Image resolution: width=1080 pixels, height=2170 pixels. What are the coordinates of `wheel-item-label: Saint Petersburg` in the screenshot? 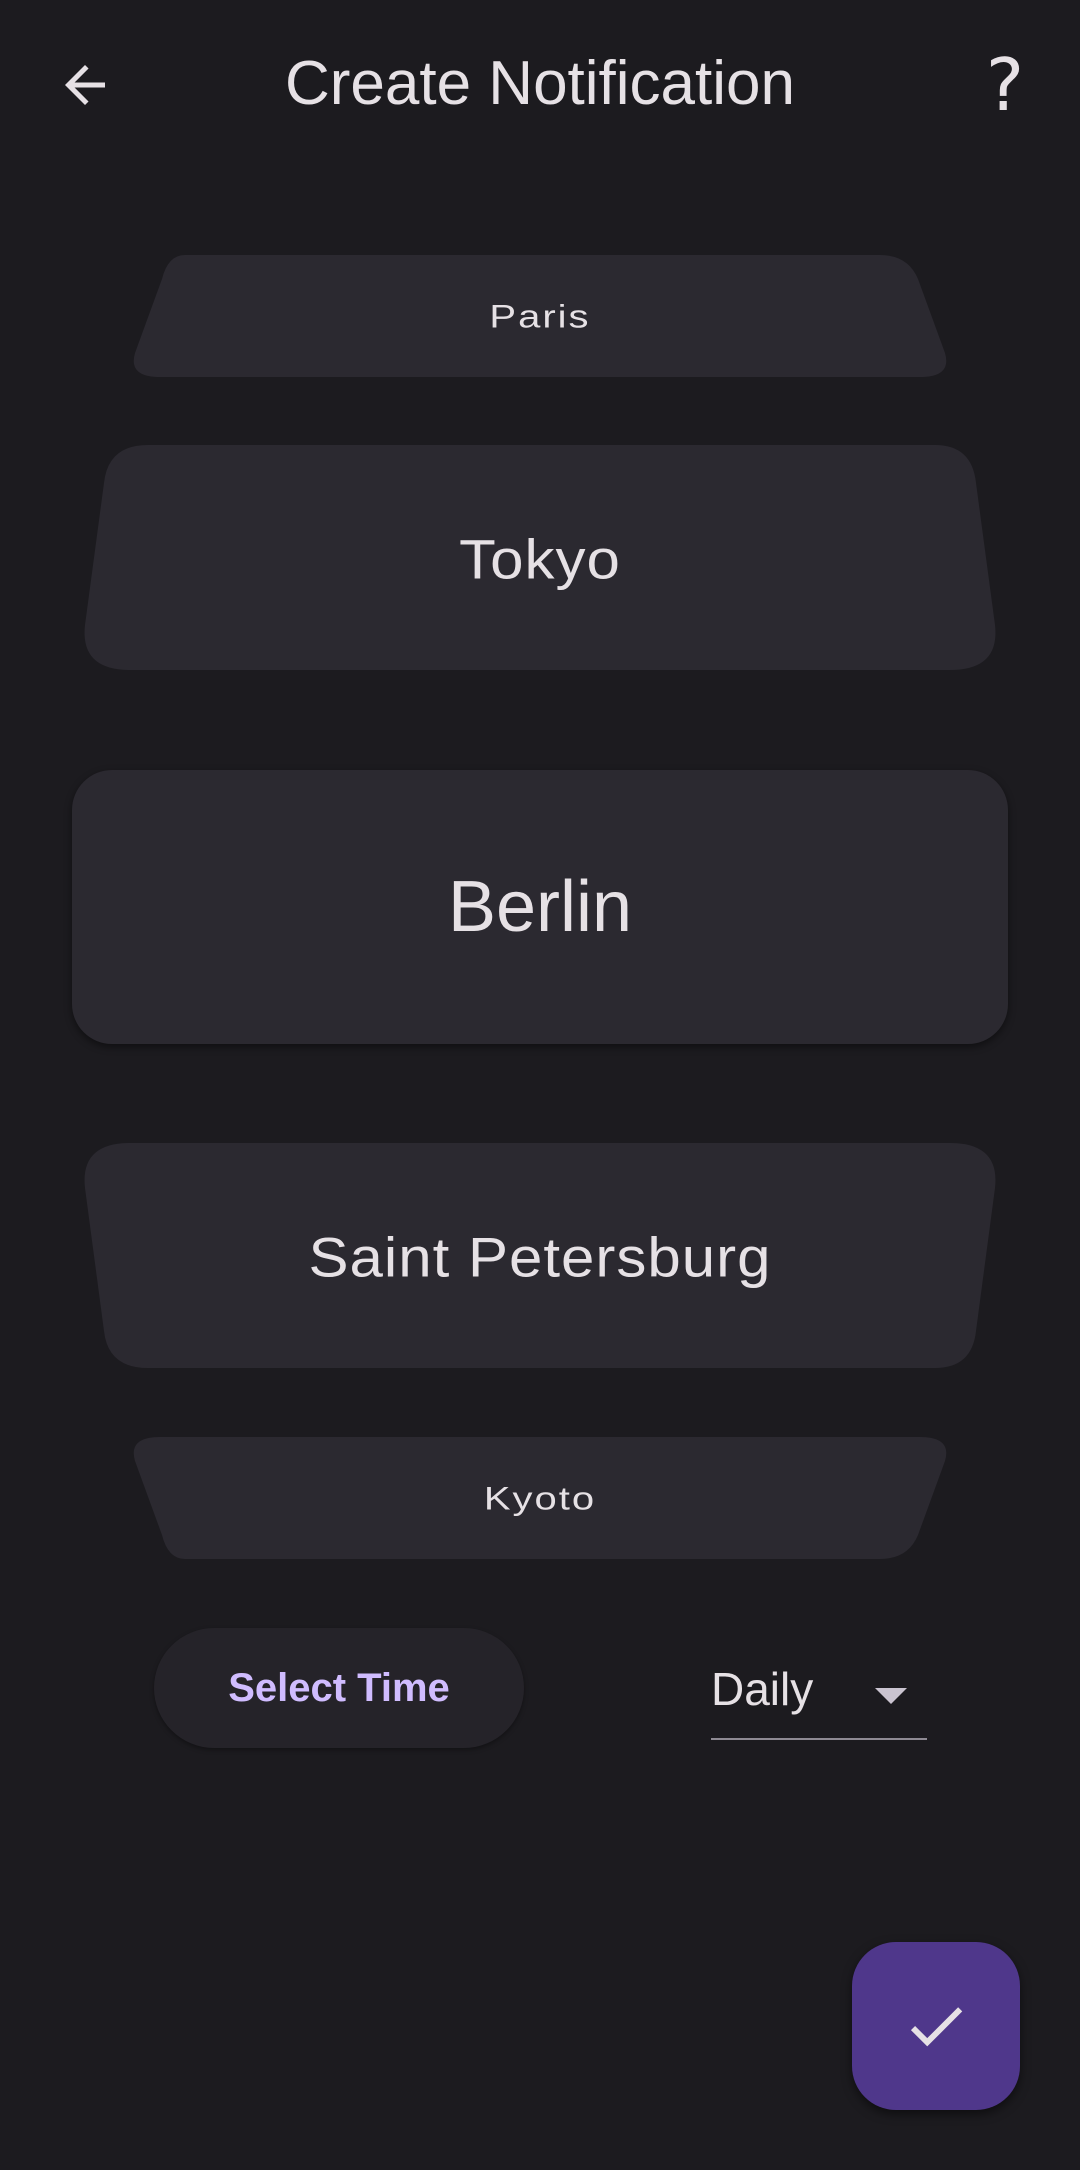 It's located at (540, 1257).